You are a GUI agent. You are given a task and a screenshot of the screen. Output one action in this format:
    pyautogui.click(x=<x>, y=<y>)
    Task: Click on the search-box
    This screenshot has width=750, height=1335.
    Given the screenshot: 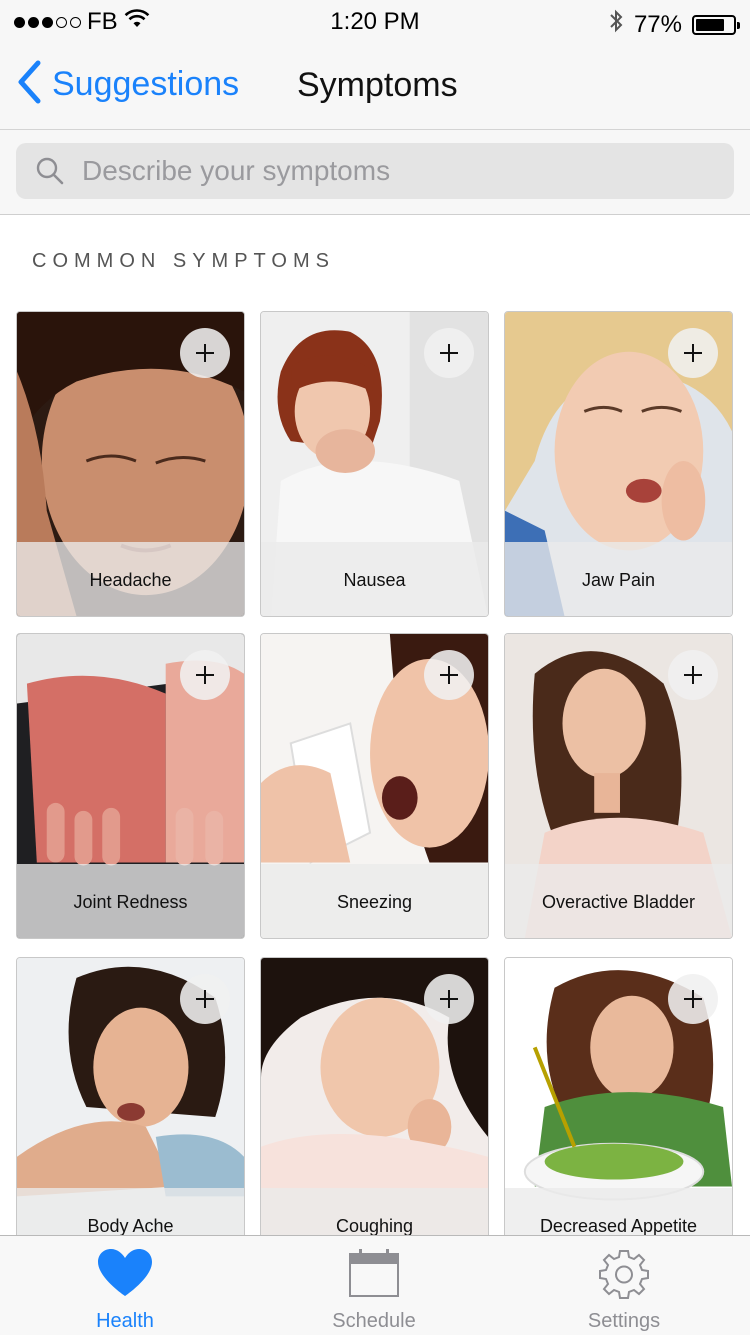 What is the action you would take?
    pyautogui.click(x=375, y=171)
    